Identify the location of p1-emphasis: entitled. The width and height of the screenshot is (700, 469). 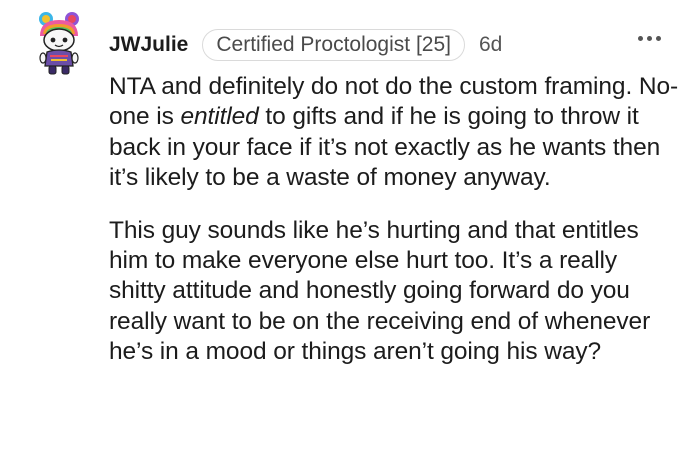
(219, 117).